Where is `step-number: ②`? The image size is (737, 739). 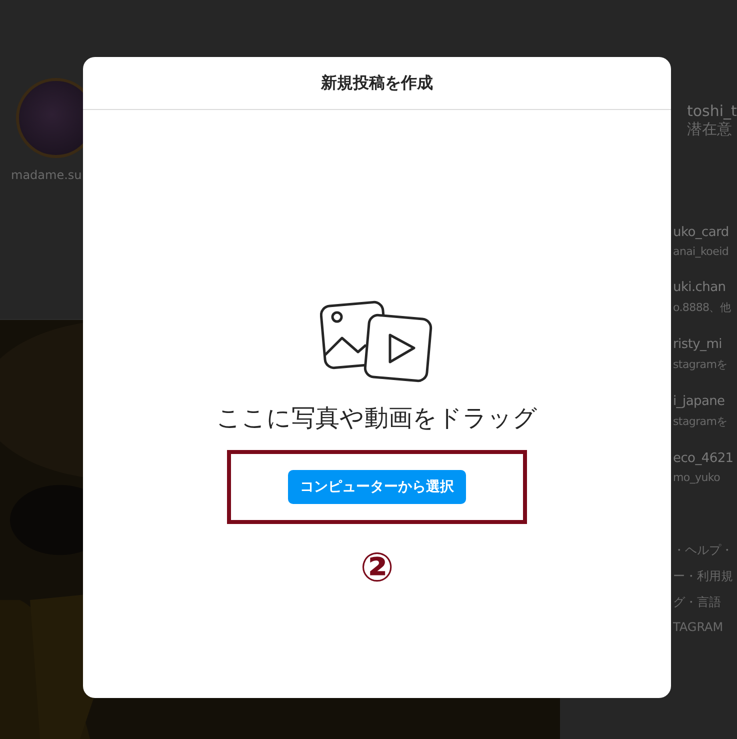 step-number: ② is located at coordinates (377, 568).